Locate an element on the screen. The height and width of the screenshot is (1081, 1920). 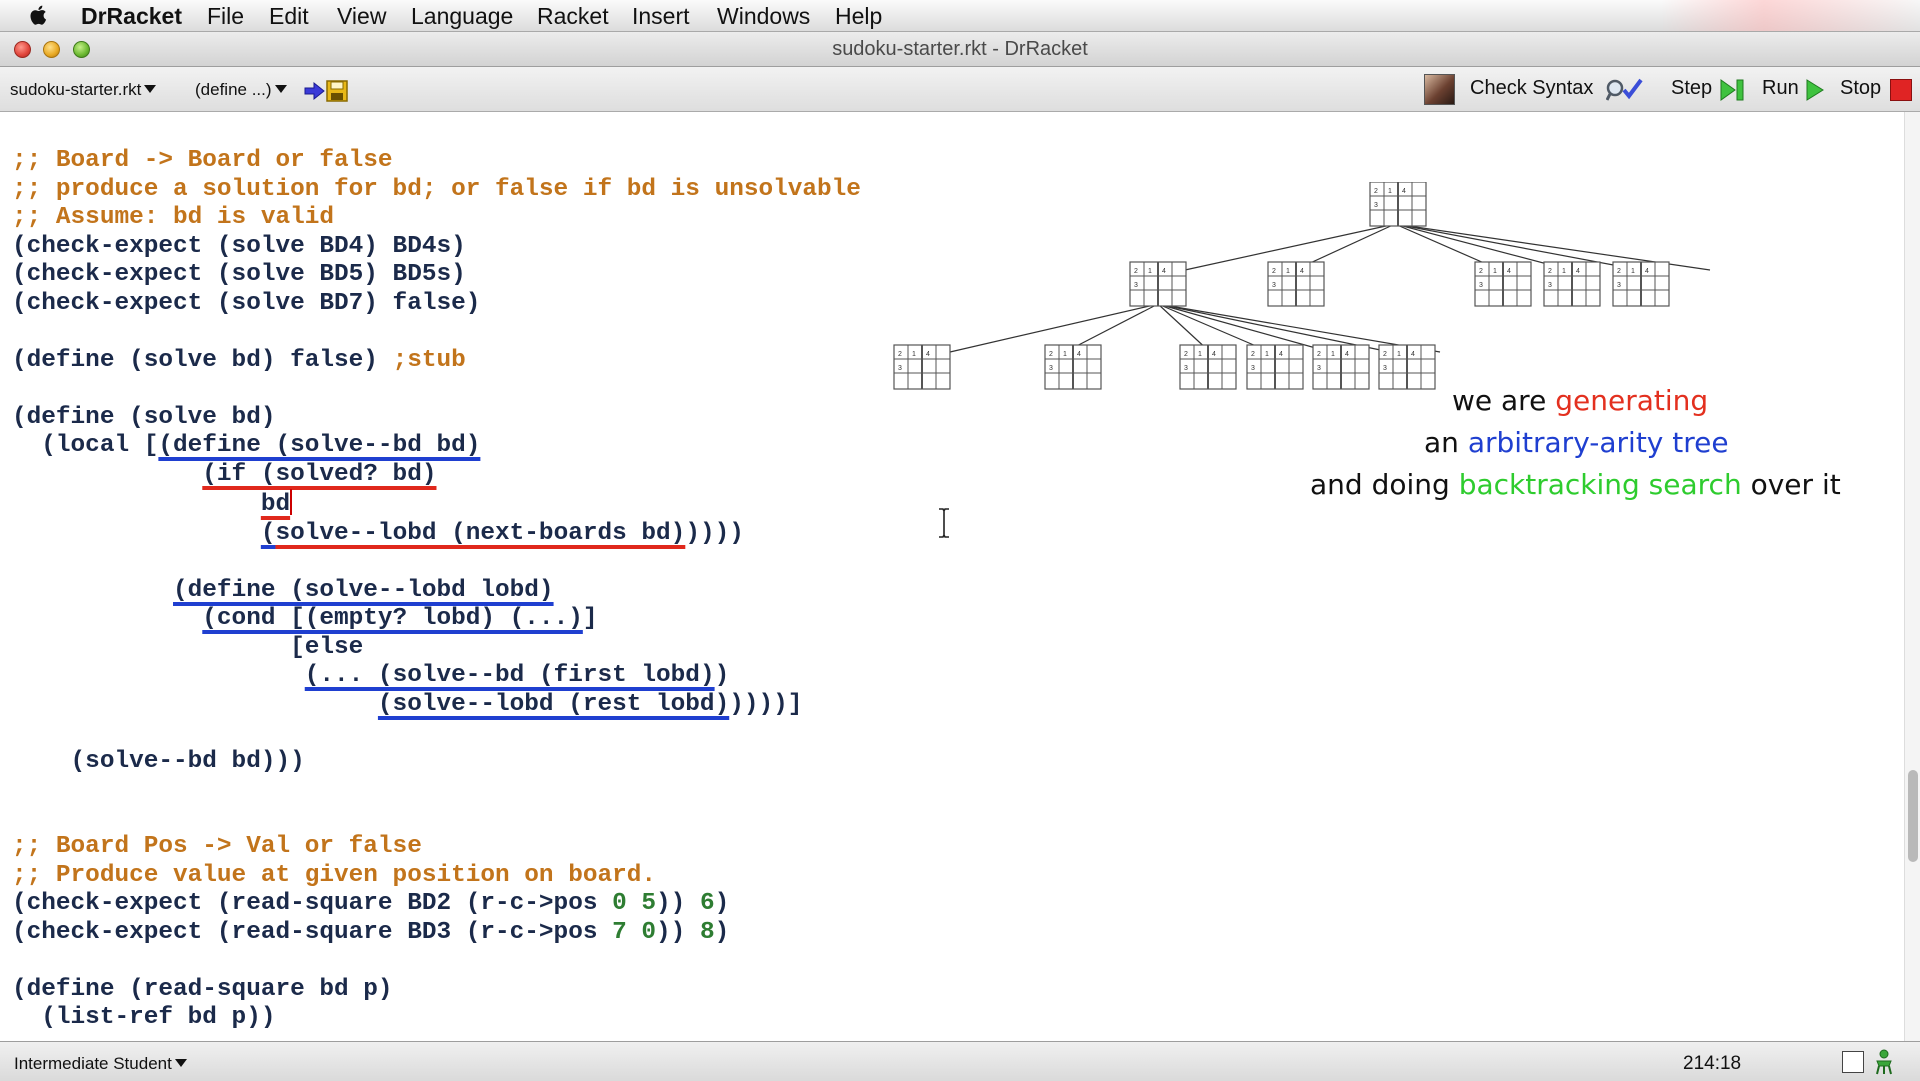
run-icon is located at coordinates (1815, 90).